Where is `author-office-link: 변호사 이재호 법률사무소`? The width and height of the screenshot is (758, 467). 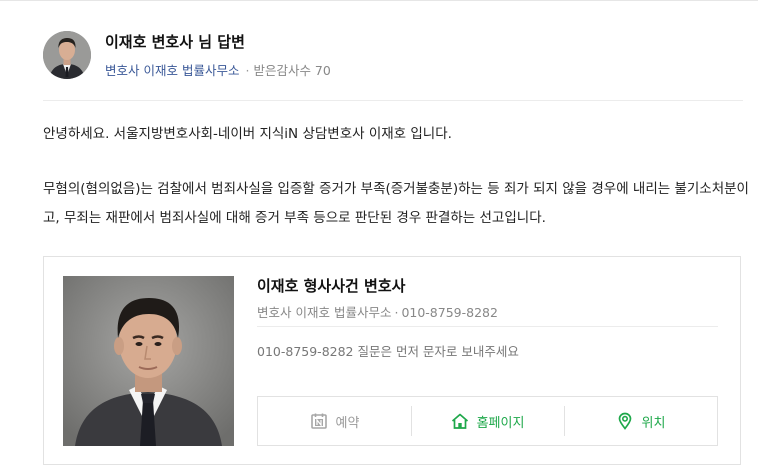 author-office-link: 변호사 이재호 법률사무소 is located at coordinates (172, 70).